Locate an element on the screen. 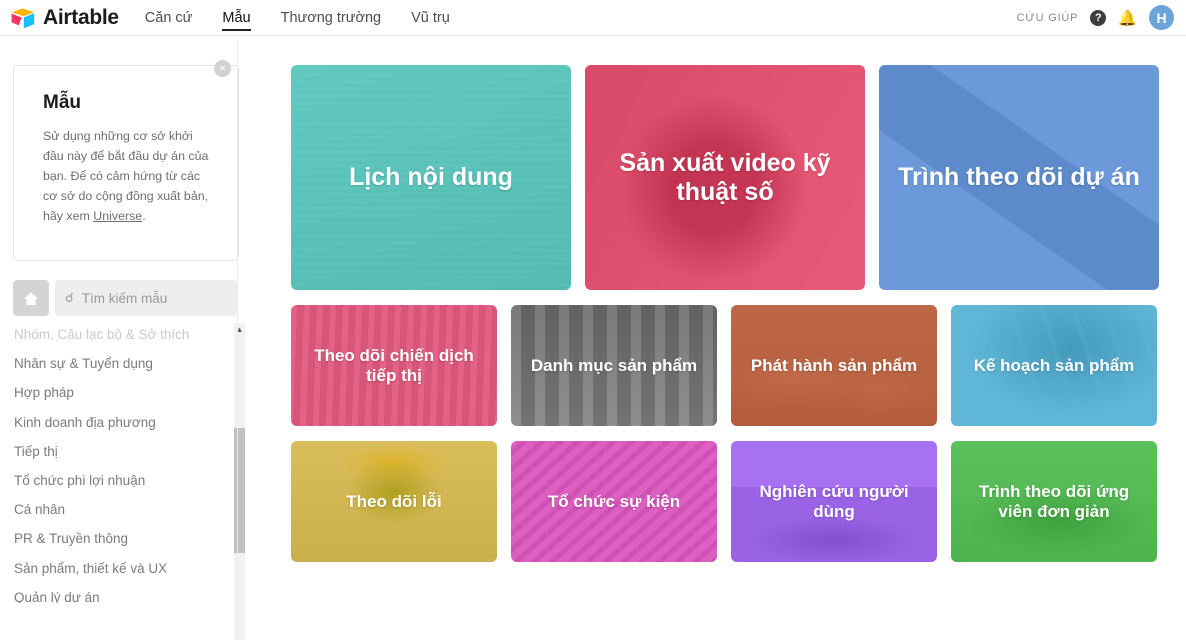 This screenshot has width=1186, height=640. template-card-project-tracker: Trình theo dõi dự án is located at coordinates (1019, 177).